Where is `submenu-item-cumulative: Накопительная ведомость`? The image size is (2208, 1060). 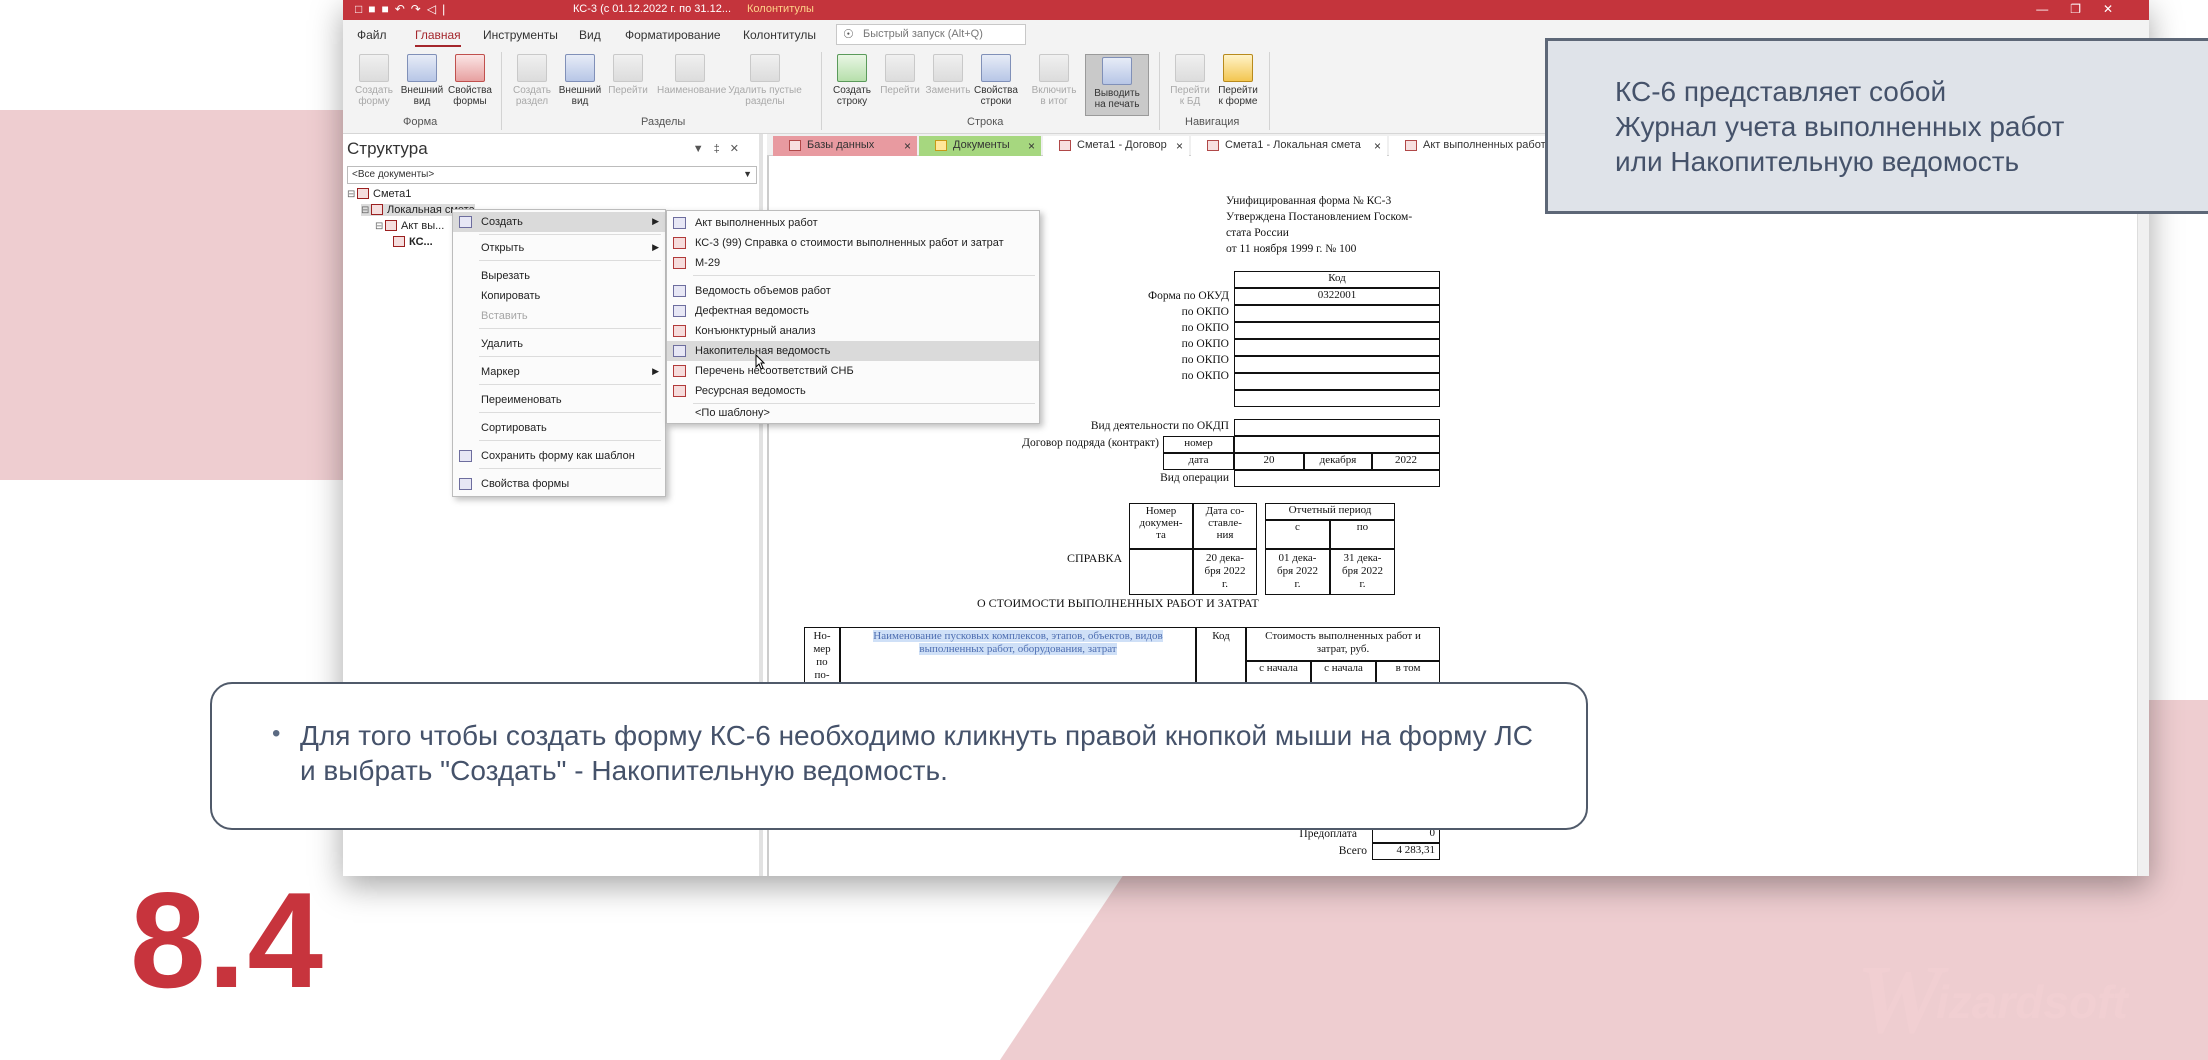
submenu-item-cumulative: Накопительная ведомость is located at coordinates (853, 351).